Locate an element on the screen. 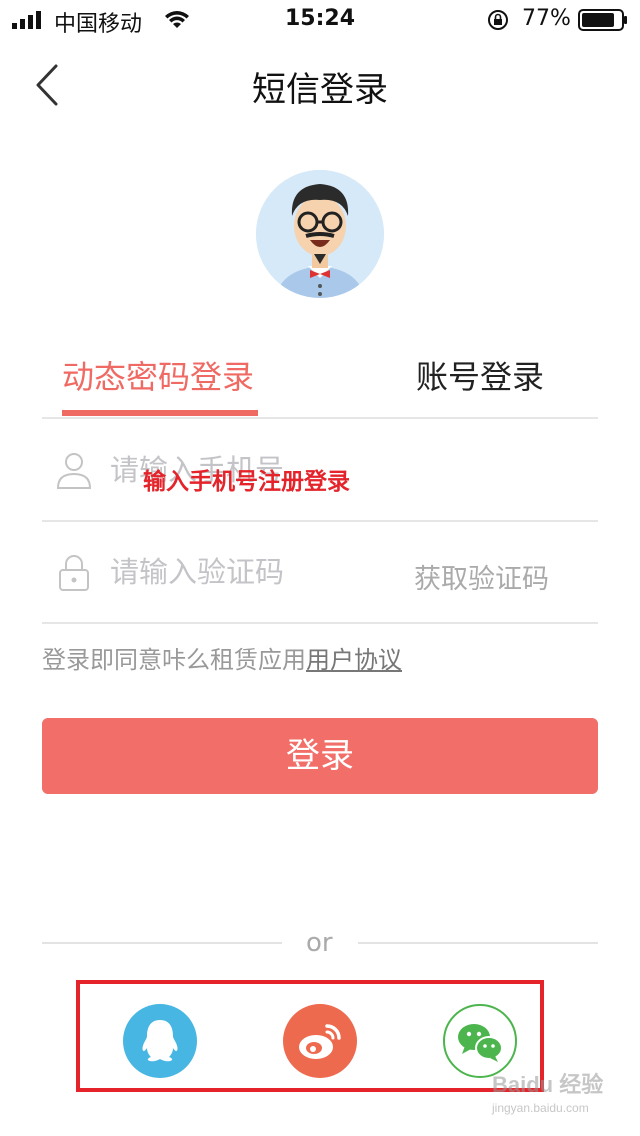 Image resolution: width=640 pixels, height=1136 pixels. rotation-lock-icon is located at coordinates (498, 20).